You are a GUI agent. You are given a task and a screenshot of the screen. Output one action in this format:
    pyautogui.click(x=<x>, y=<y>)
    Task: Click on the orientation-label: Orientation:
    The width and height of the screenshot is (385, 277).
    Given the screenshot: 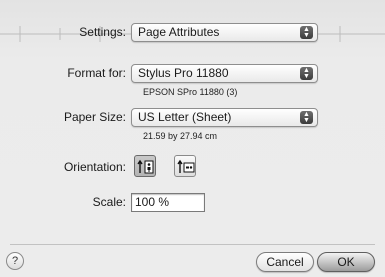 What is the action you would take?
    pyautogui.click(x=94, y=167)
    